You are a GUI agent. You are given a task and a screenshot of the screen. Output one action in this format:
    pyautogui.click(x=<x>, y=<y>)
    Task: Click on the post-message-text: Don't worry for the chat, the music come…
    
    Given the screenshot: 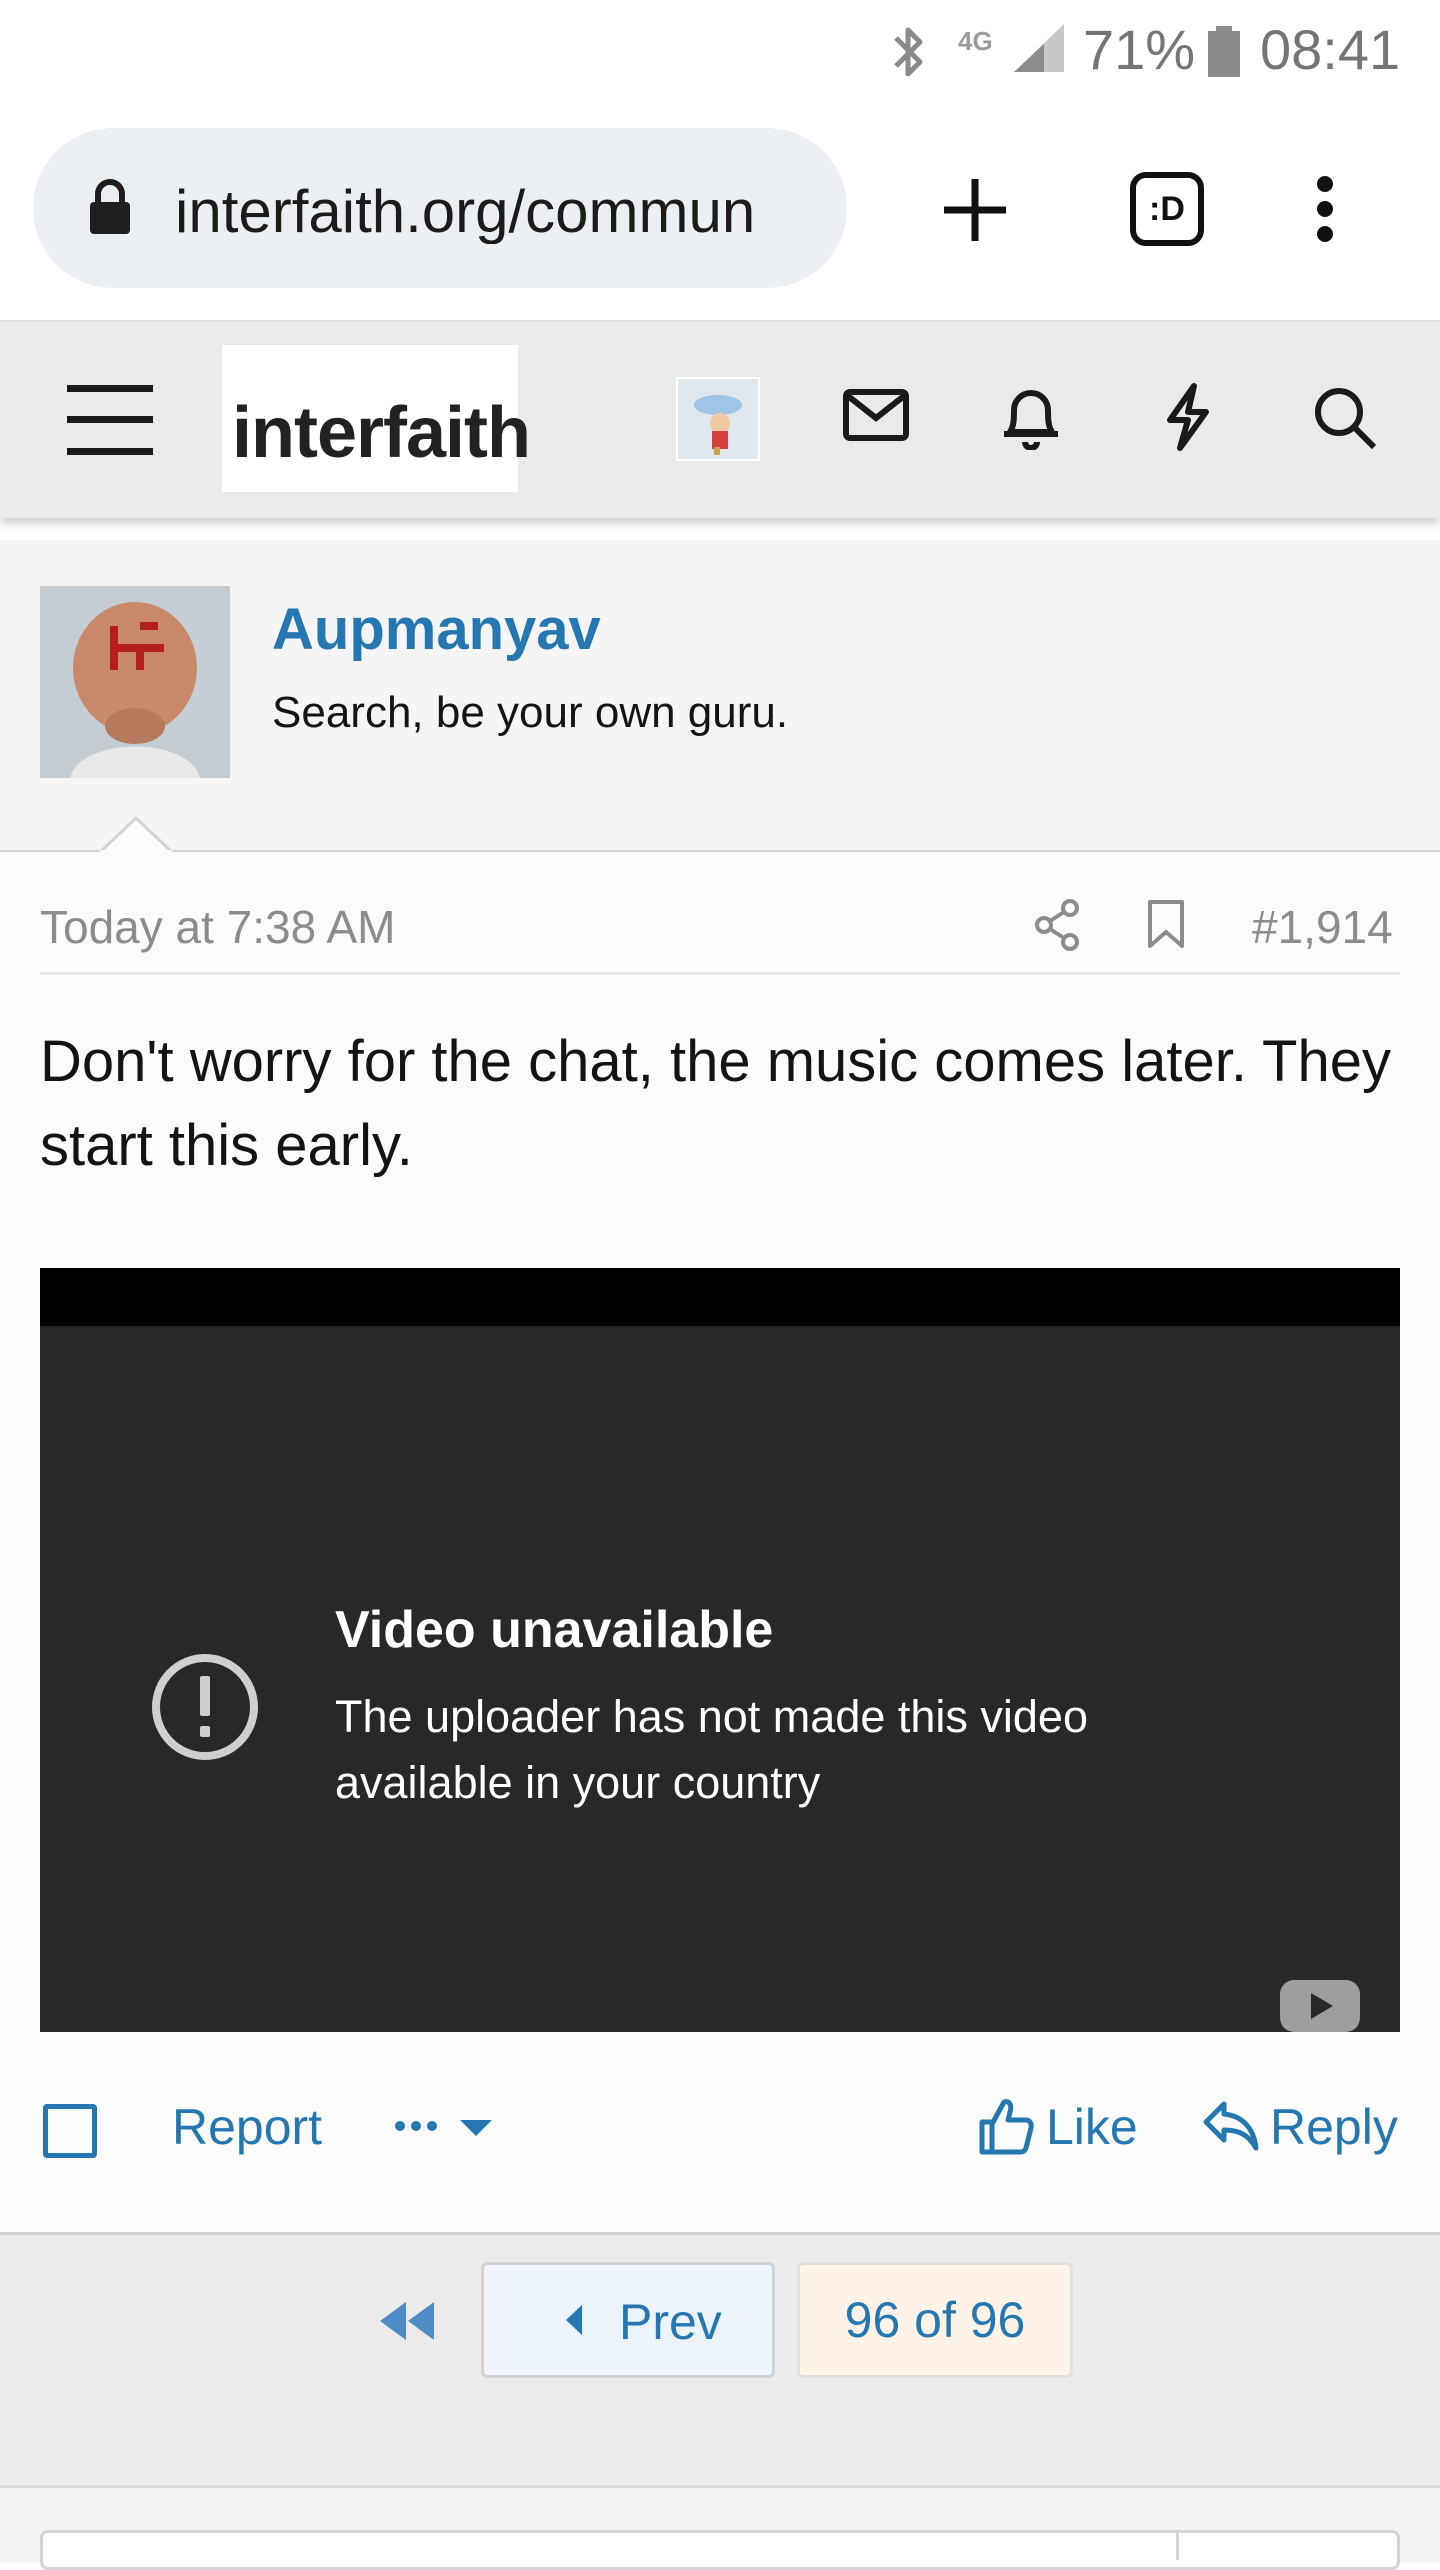 What is the action you would take?
    pyautogui.click(x=715, y=1103)
    